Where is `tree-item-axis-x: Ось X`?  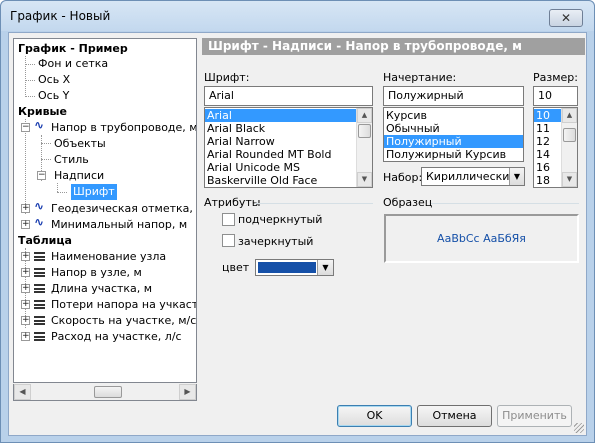 tree-item-axis-x: Ось X is located at coordinates (54, 80).